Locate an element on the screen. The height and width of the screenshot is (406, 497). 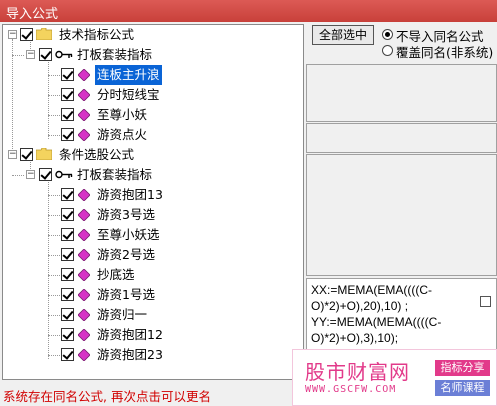
tree-item: 游资抱团23 is located at coordinates (153, 355).